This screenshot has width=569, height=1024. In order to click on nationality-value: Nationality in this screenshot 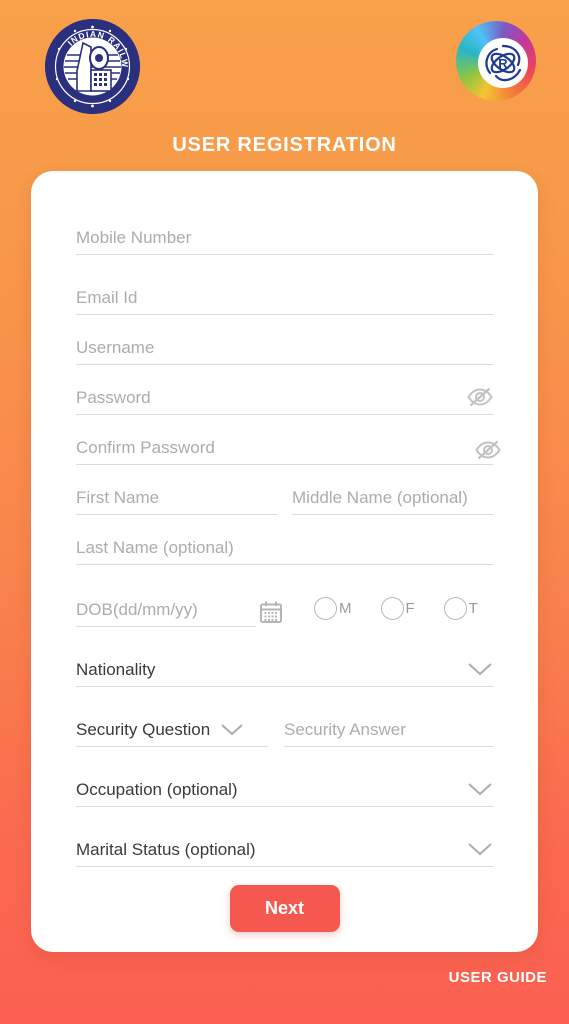, I will do `click(116, 669)`.